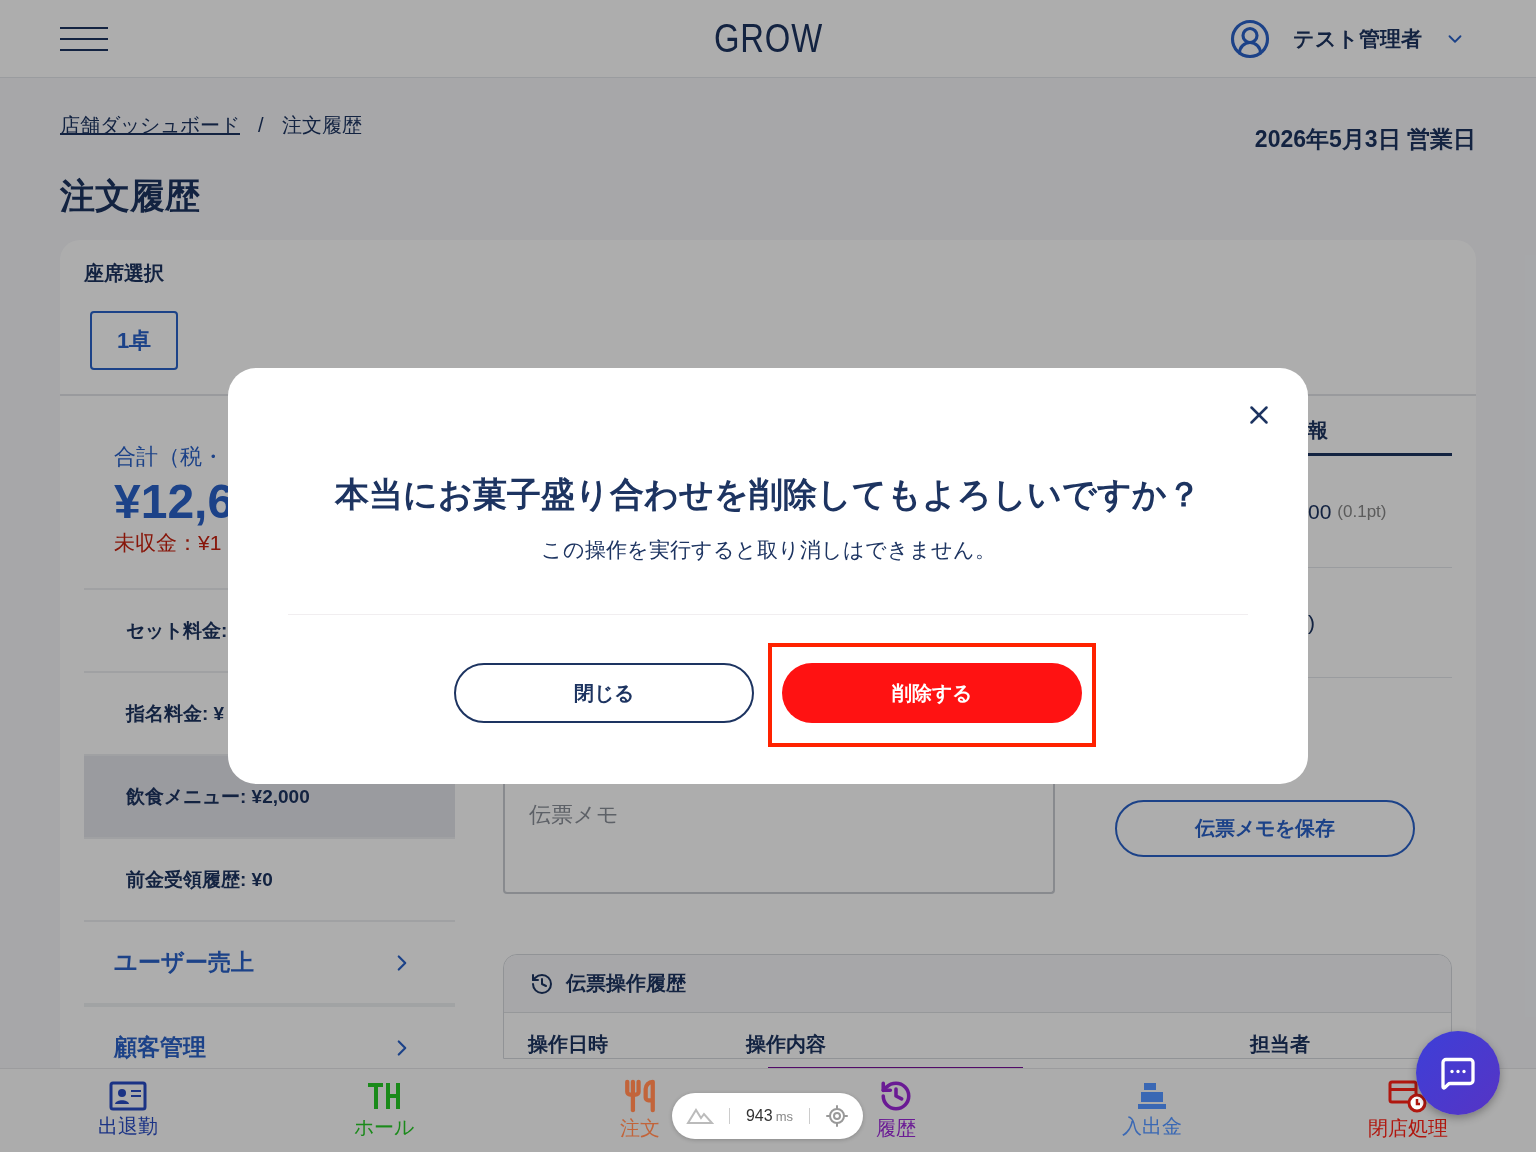  I want to click on mountain-icon, so click(700, 1116).